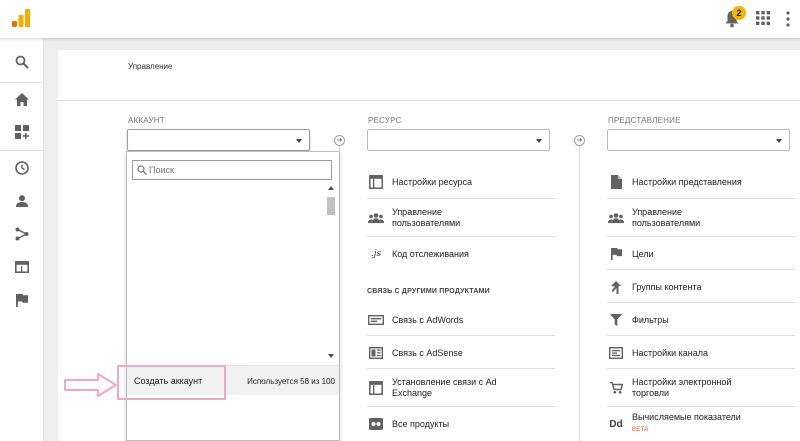 Image resolution: width=800 pixels, height=441 pixels. I want to click on account-search-input, so click(239, 170).